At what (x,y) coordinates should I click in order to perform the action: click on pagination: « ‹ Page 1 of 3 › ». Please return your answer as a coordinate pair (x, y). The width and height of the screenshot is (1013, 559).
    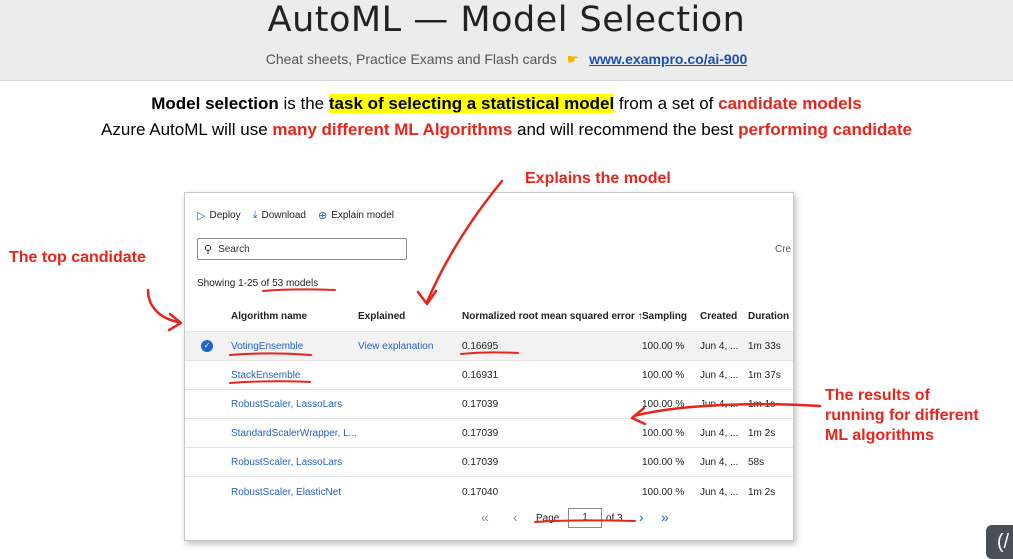
    Looking at the image, I should click on (489, 518).